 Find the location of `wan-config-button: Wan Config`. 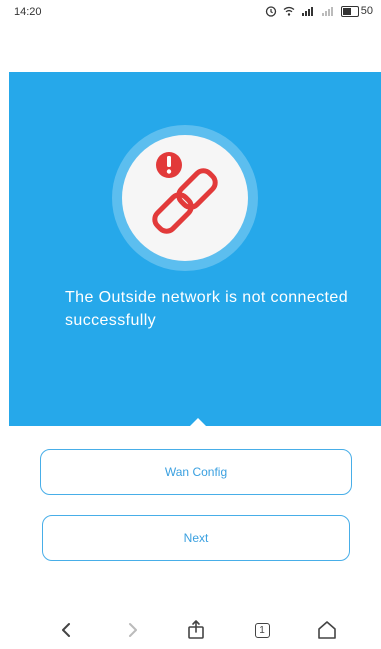

wan-config-button: Wan Config is located at coordinates (196, 472).